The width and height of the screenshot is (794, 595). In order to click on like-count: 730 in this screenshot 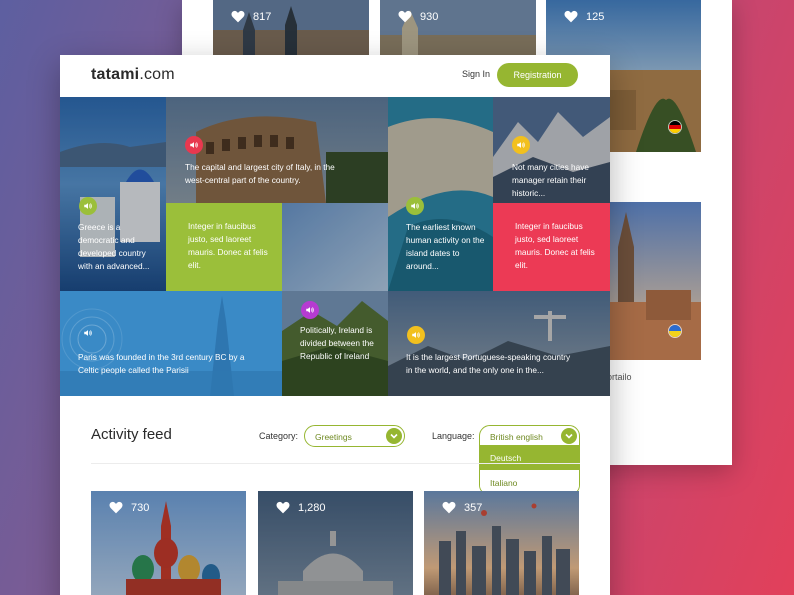, I will do `click(140, 507)`.